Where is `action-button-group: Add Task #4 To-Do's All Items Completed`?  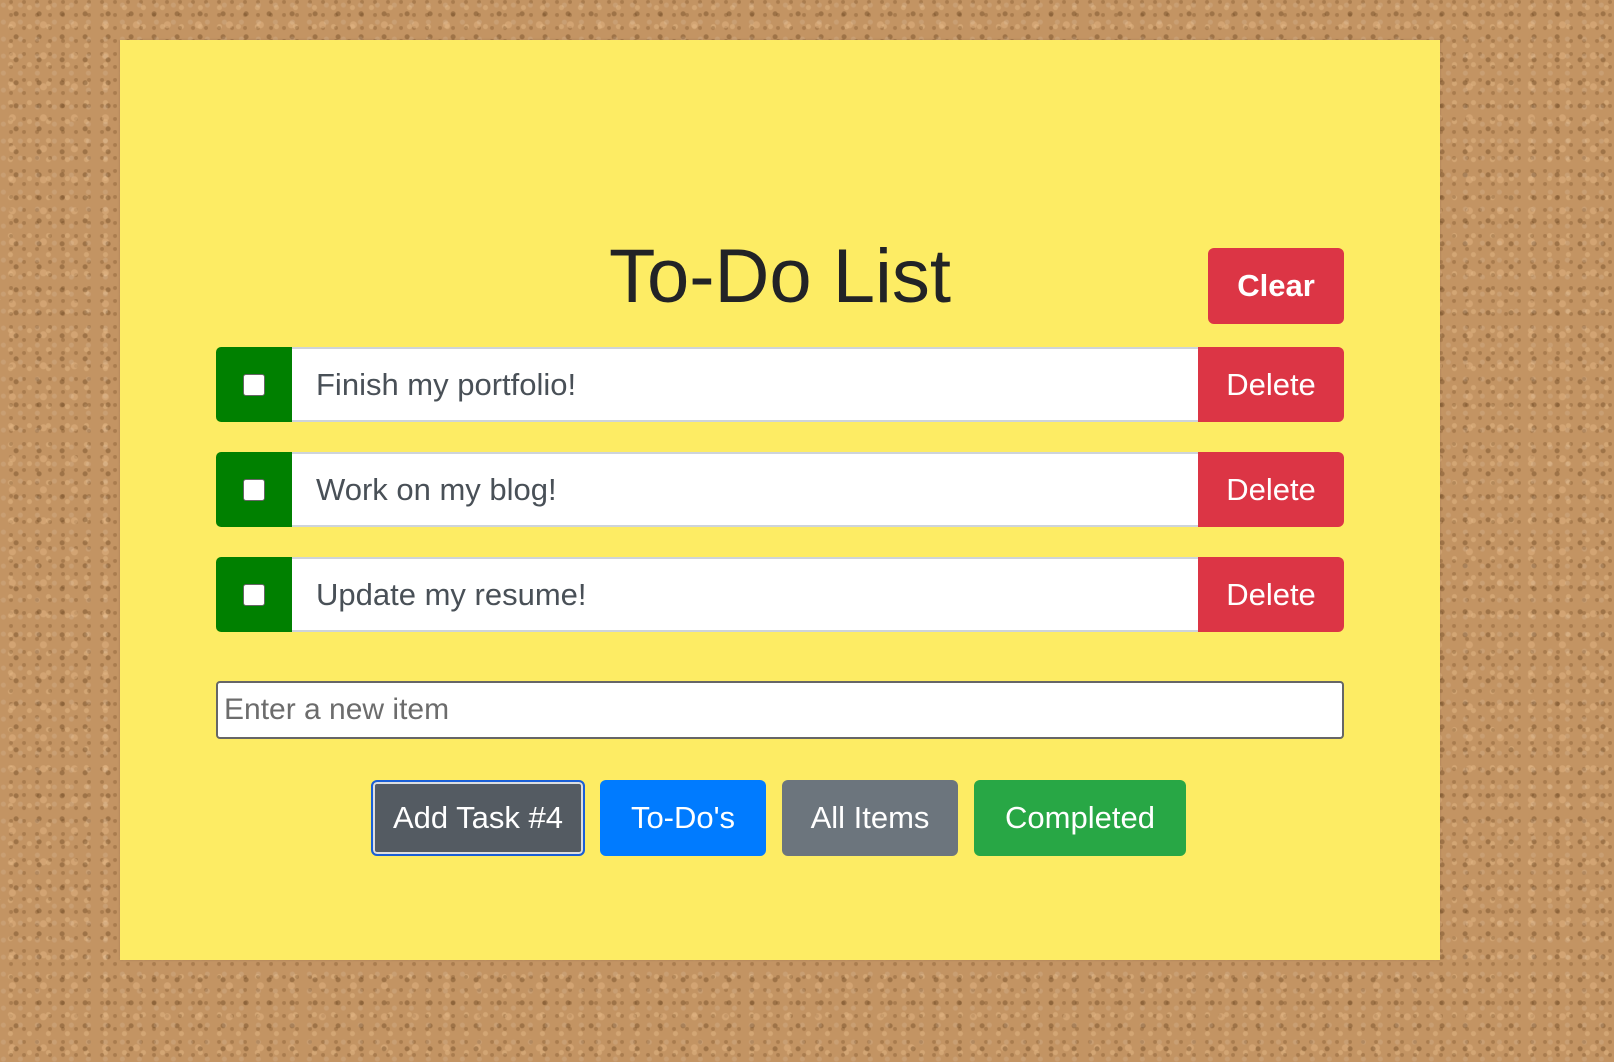
action-button-group: Add Task #4 To-Do's All Items Completed is located at coordinates (780, 818).